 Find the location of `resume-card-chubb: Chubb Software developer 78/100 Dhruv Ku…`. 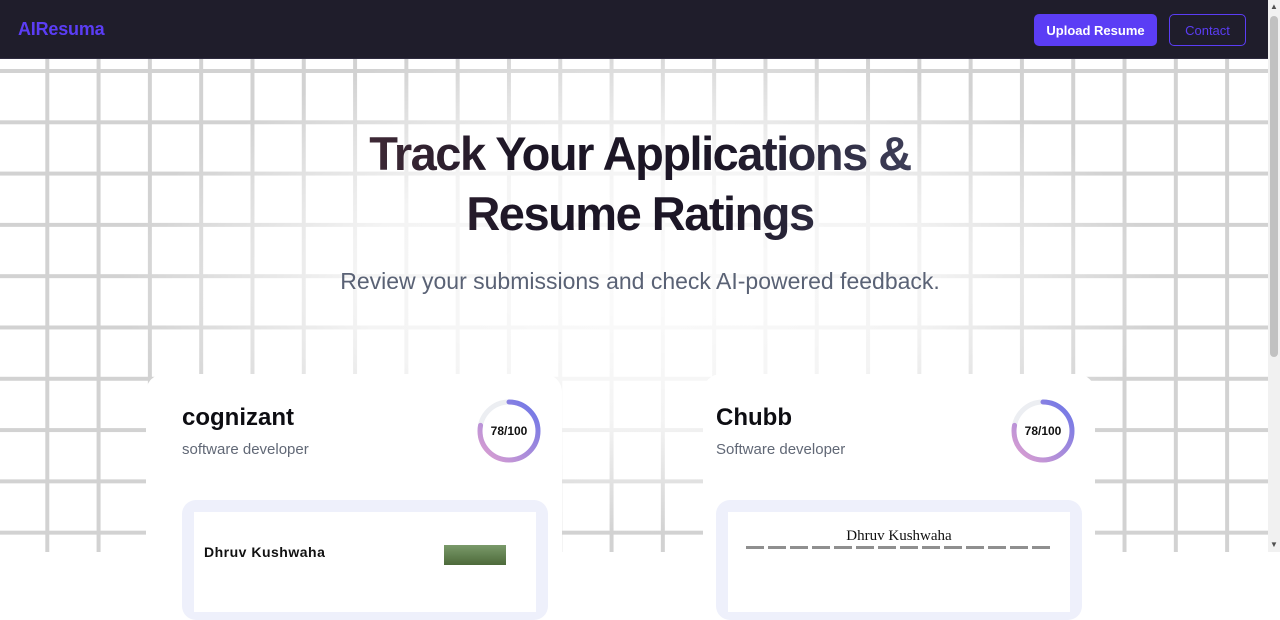

resume-card-chubb: Chubb Software developer 78/100 Dhruv Ku… is located at coordinates (899, 497).